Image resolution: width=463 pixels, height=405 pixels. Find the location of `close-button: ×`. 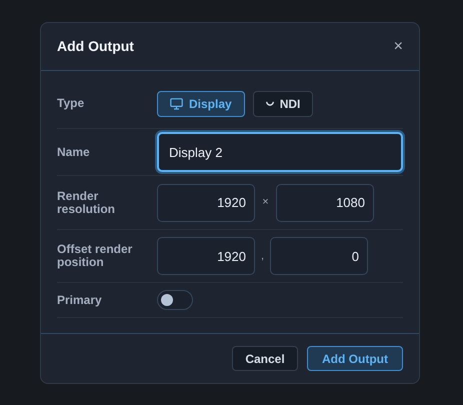

close-button: × is located at coordinates (398, 46).